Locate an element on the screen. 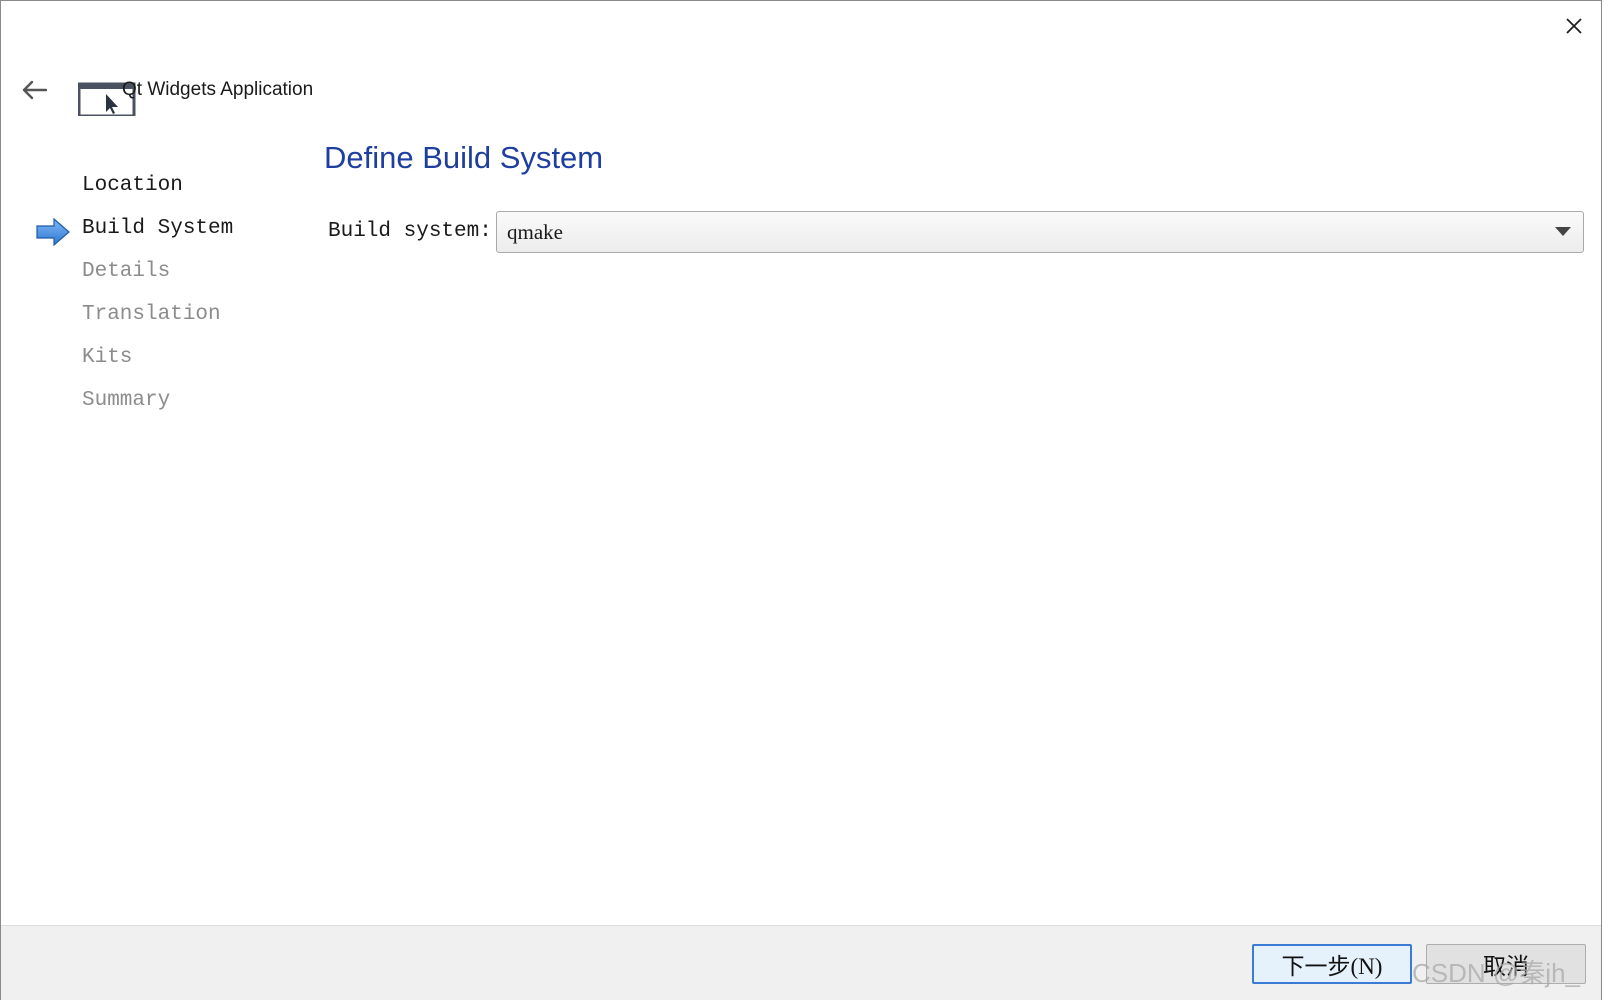 The image size is (1604, 1002). back-arrow-icon is located at coordinates (35, 90).